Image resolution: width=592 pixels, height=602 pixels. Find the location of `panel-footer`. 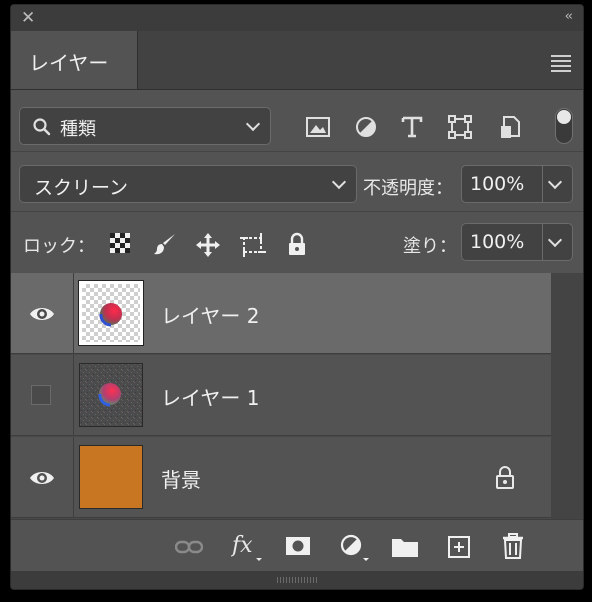

panel-footer is located at coordinates (297, 580).